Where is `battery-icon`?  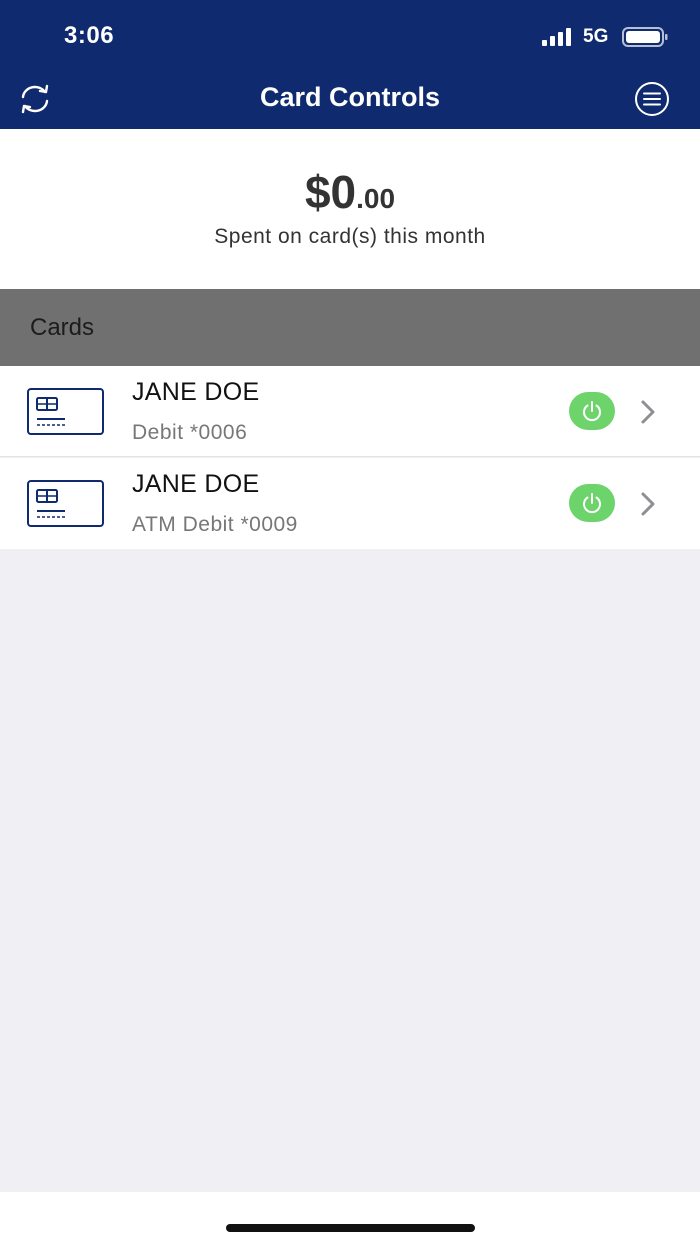 battery-icon is located at coordinates (645, 37).